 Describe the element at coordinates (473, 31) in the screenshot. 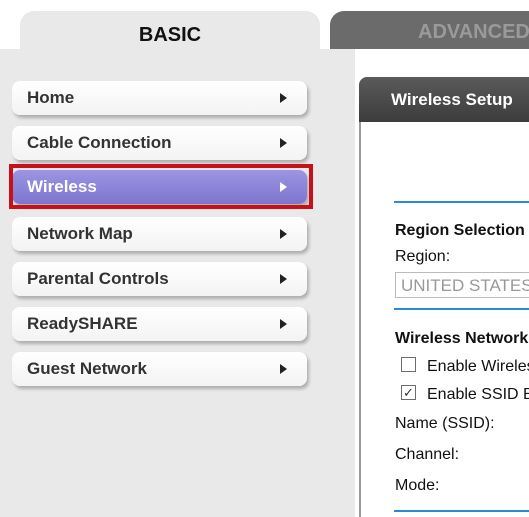

I see `tab-advanced-label: ADVANCED` at that location.